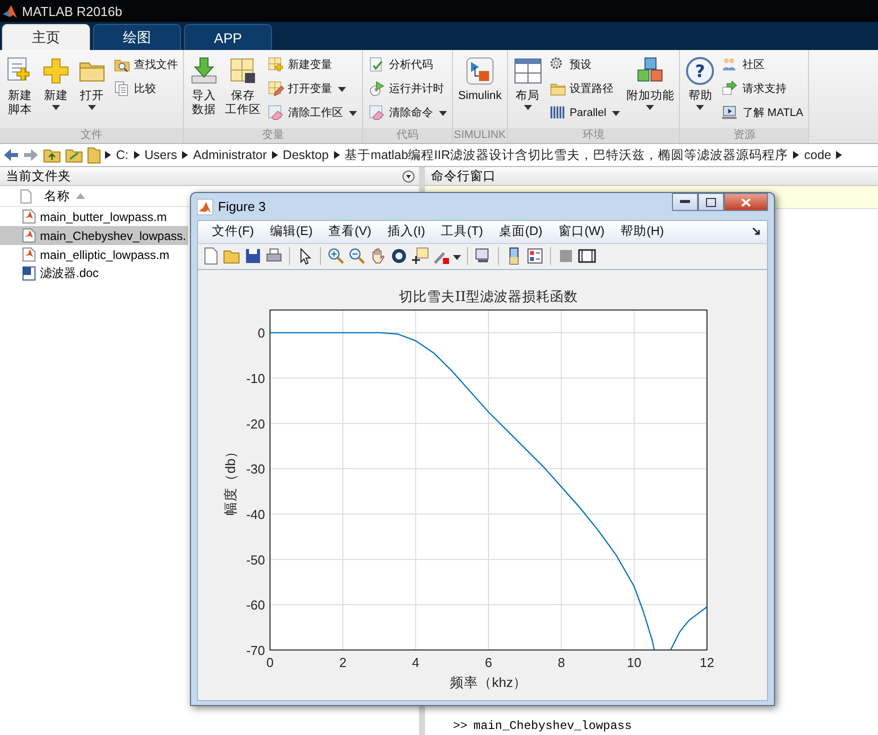  I want to click on breadcrumb-item: C:, so click(122, 155).